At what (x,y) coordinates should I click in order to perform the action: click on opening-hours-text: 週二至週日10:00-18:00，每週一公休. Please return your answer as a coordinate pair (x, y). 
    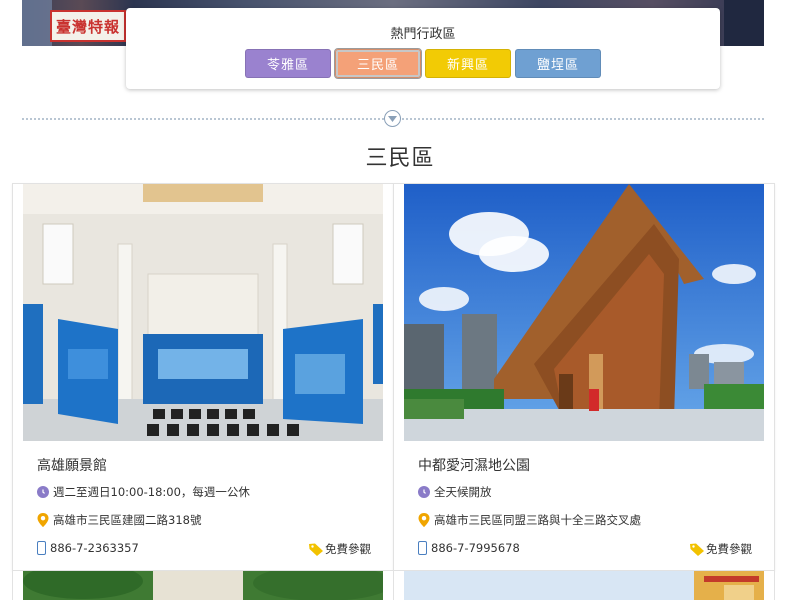
    Looking at the image, I should click on (151, 492).